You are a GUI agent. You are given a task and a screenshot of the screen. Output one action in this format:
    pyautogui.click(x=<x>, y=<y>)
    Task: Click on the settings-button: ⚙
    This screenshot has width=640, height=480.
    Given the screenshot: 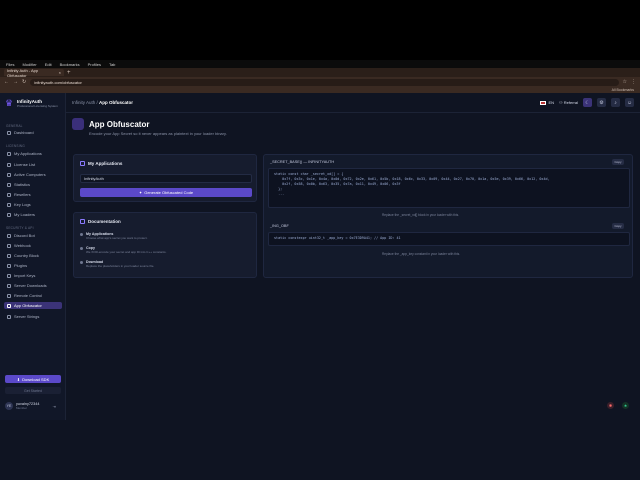 What is the action you would take?
    pyautogui.click(x=601, y=102)
    